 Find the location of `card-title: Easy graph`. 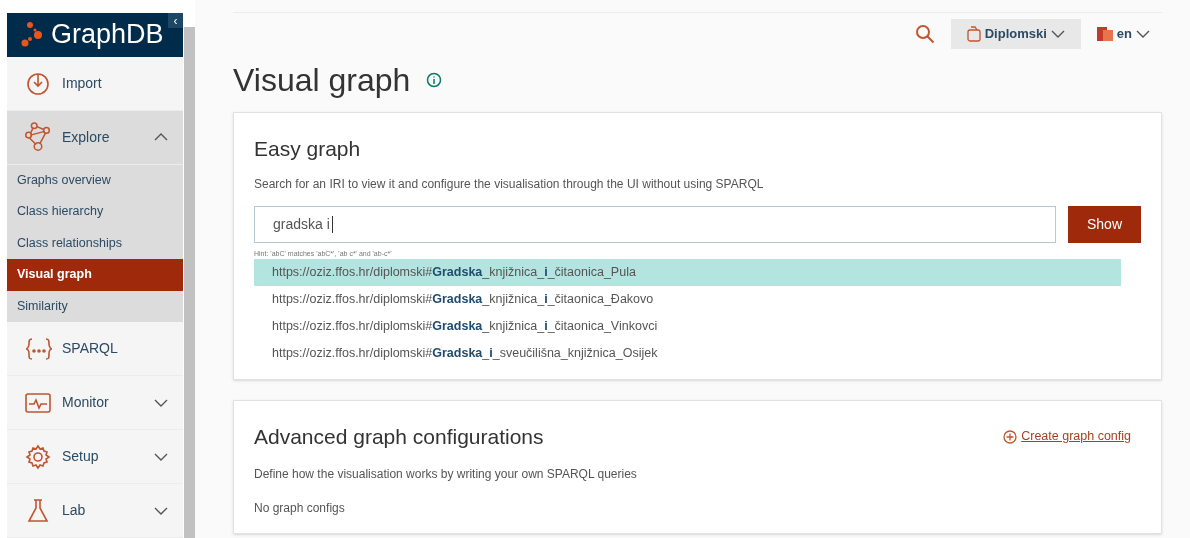

card-title: Easy graph is located at coordinates (308, 149).